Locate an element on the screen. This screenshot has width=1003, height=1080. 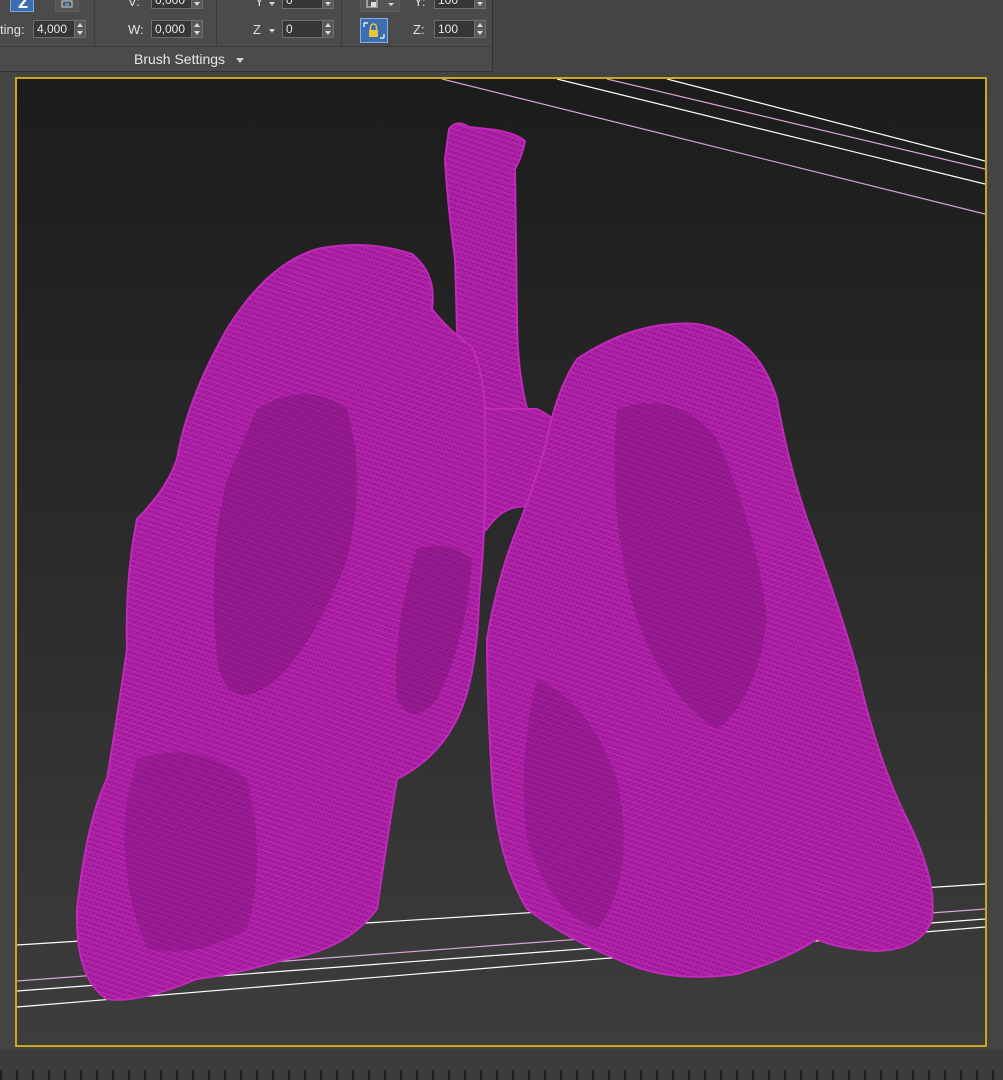
z-offset-value: 0 is located at coordinates (289, 29).